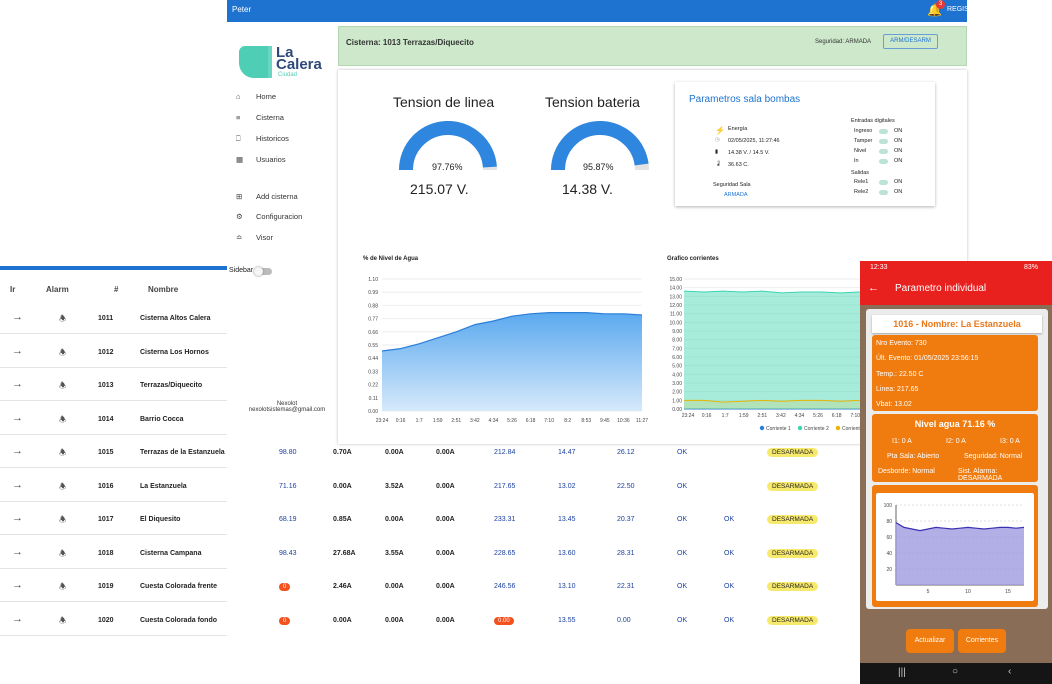  I want to click on add-icon: ⊞, so click(239, 196).